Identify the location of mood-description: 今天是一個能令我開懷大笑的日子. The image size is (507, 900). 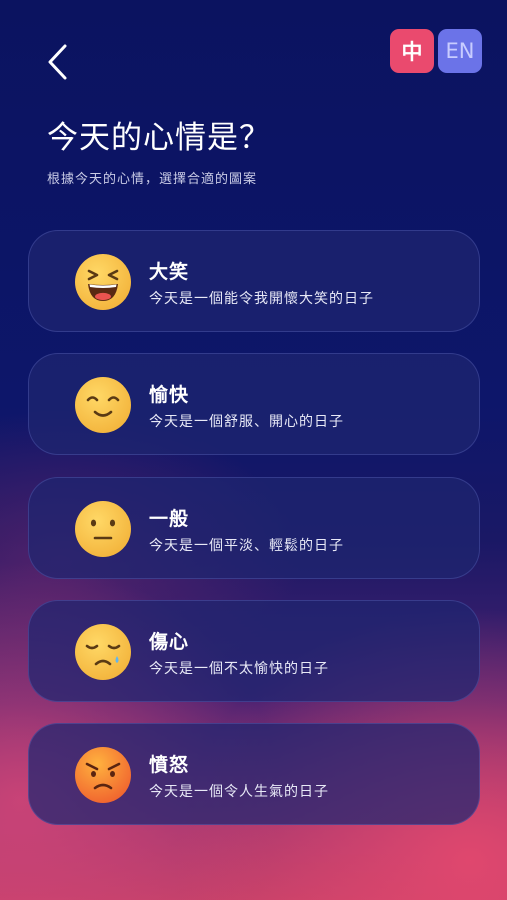
(261, 299).